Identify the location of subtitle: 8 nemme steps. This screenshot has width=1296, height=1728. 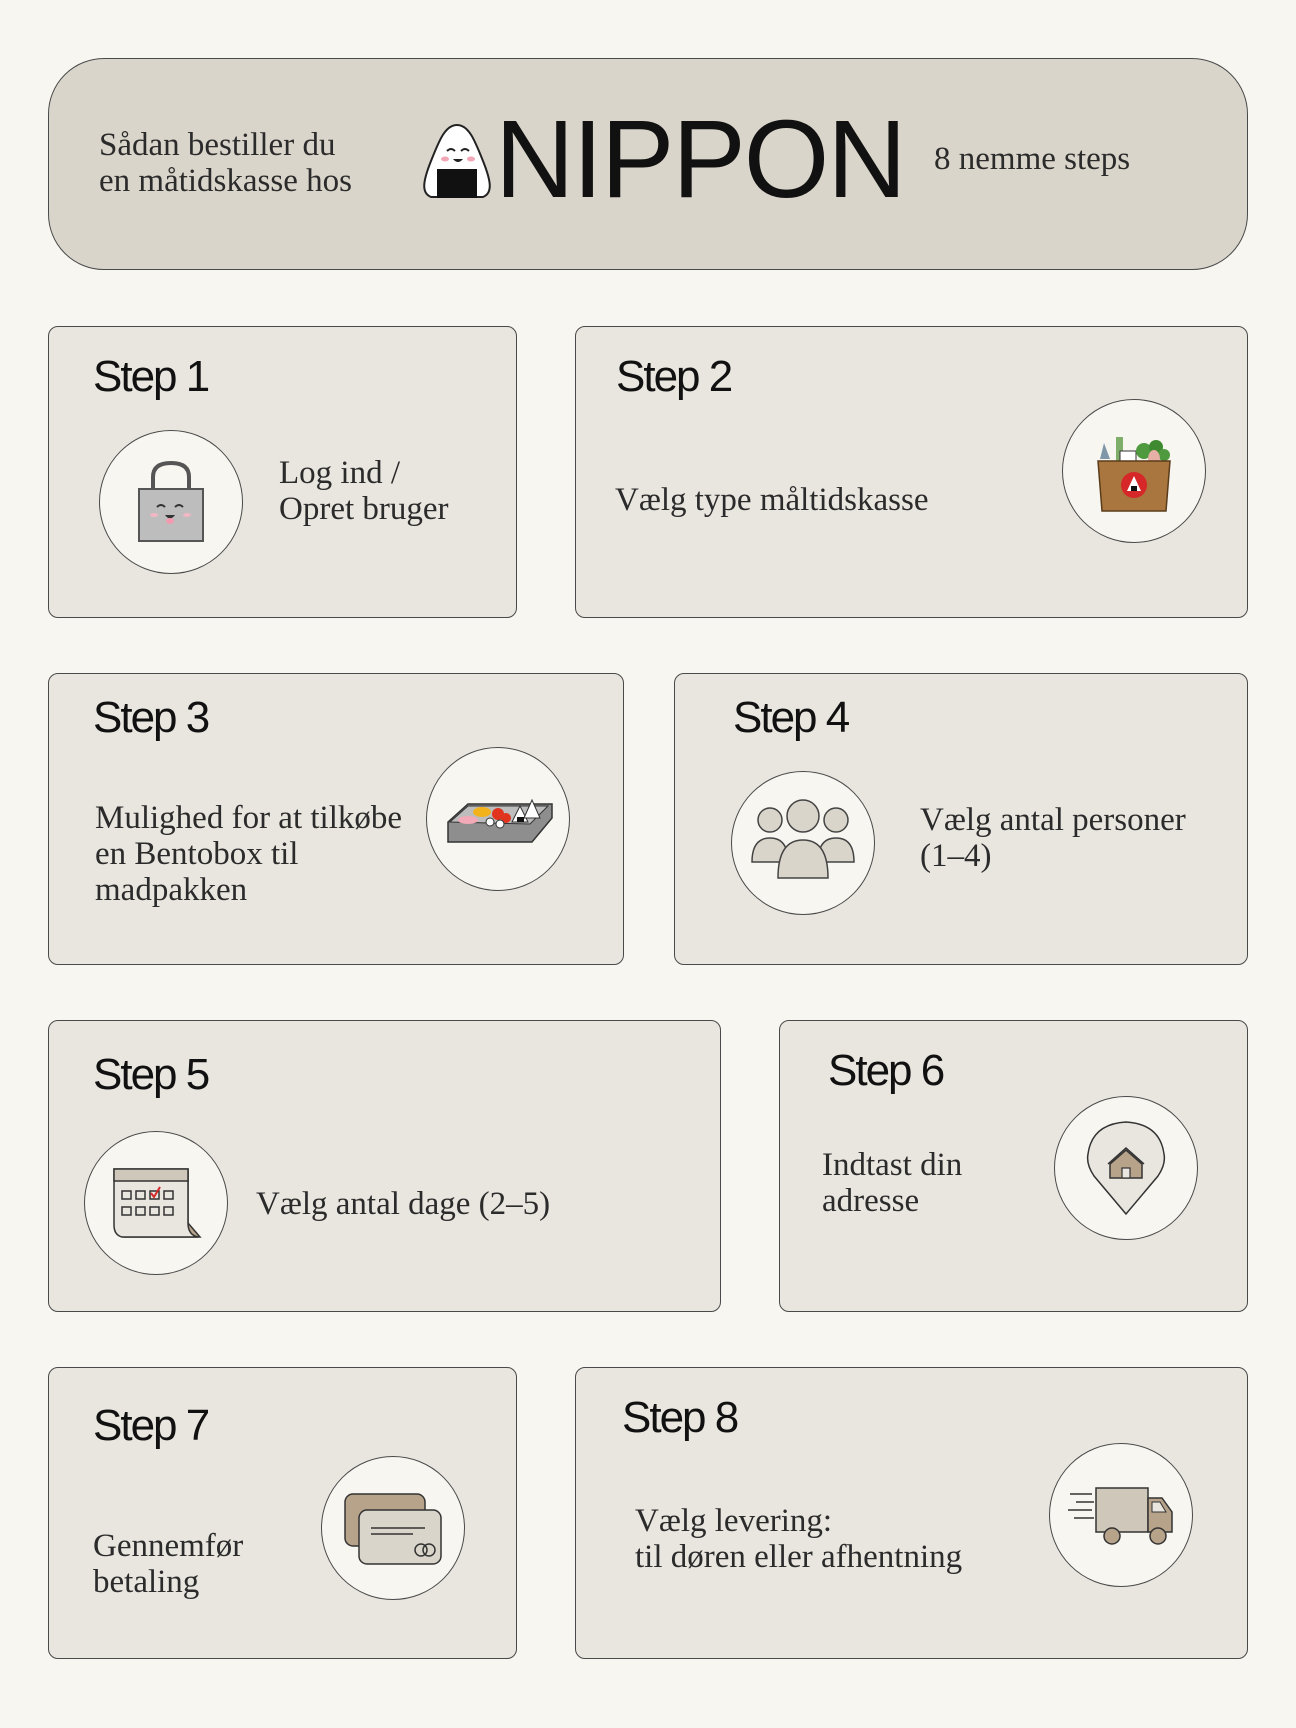
(1032, 159).